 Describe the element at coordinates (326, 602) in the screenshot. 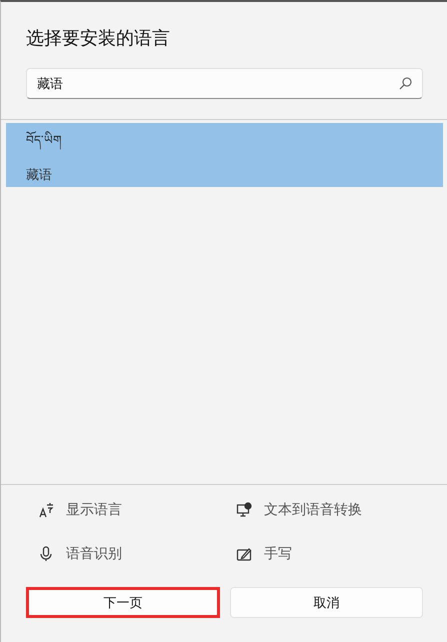

I see `cancel-button: 取消` at that location.